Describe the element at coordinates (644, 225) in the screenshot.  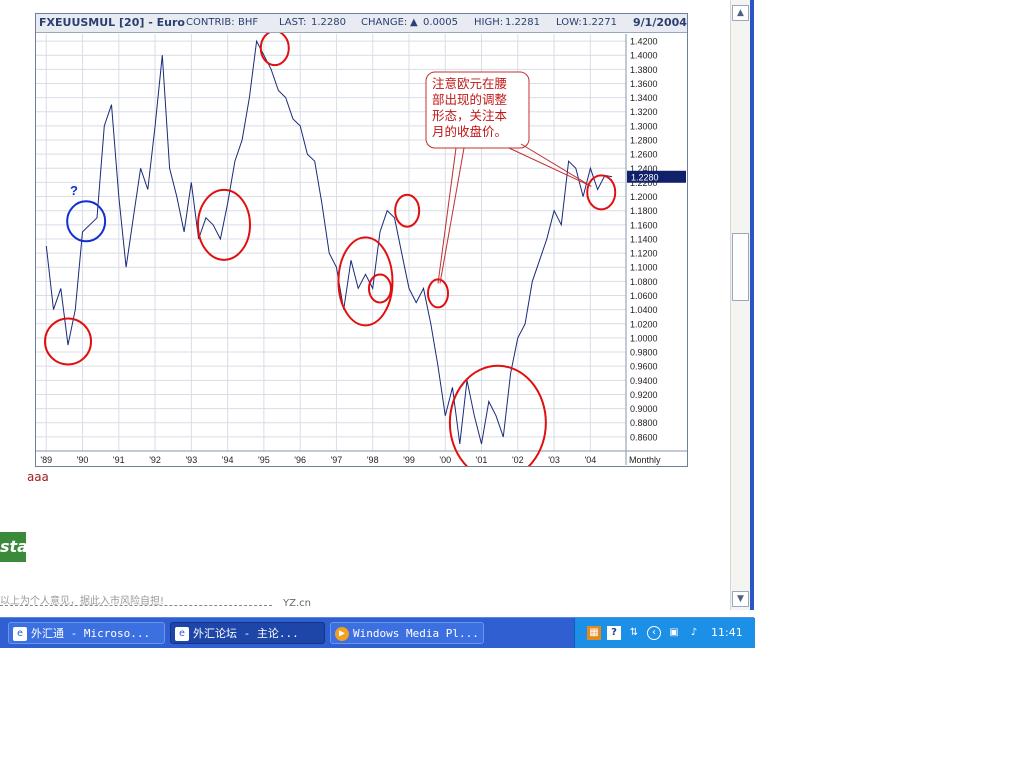
I see `y-tick-label: 1.1600` at that location.